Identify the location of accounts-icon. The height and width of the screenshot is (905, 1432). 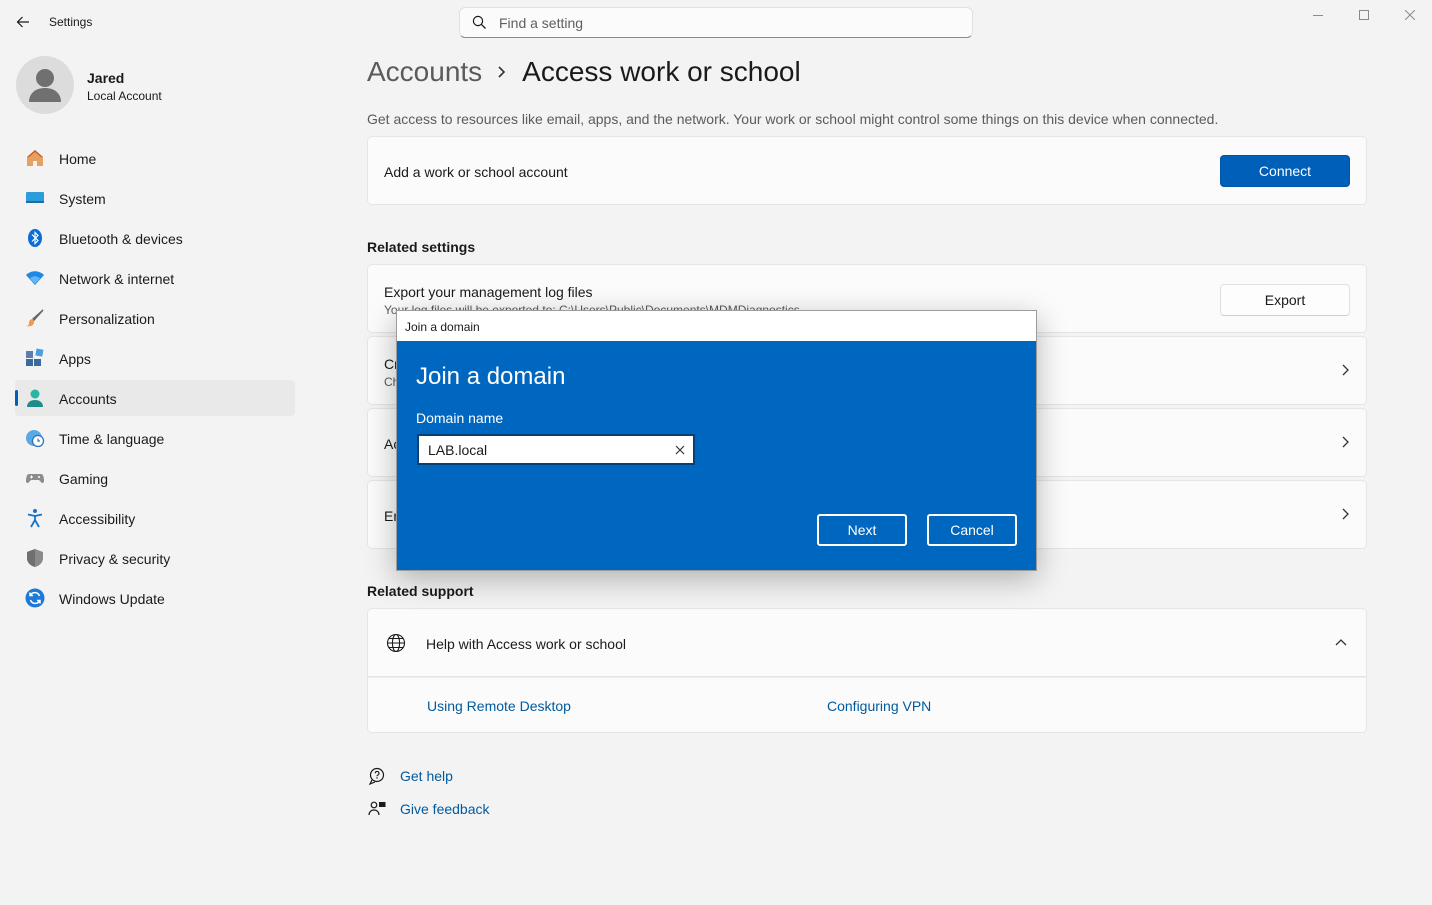
(35, 398).